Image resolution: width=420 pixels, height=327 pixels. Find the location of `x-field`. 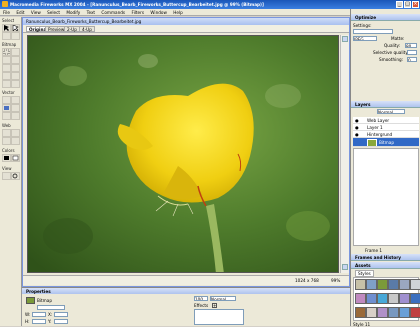

x-field is located at coordinates (61, 314).